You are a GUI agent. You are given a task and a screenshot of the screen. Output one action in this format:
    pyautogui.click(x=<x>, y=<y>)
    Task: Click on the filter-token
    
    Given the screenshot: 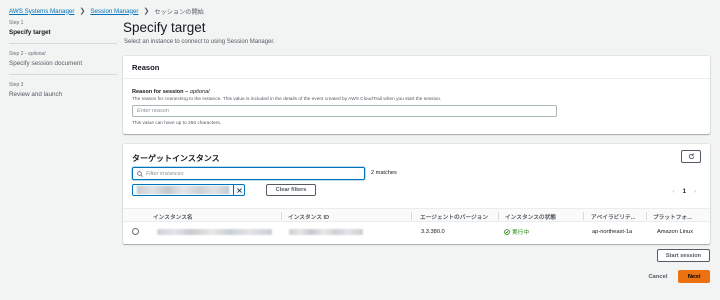 What is the action you would take?
    pyautogui.click(x=188, y=190)
    